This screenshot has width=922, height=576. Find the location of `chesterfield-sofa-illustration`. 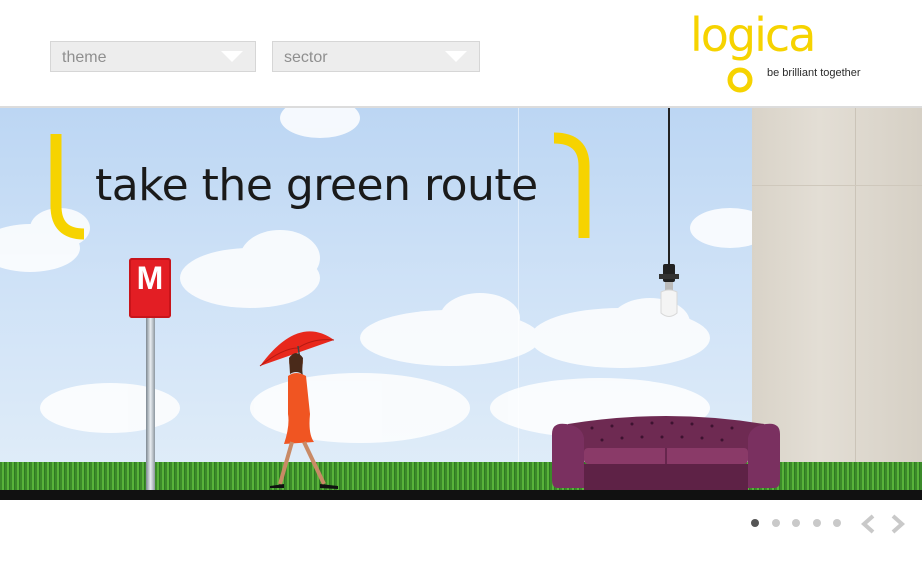

chesterfield-sofa-illustration is located at coordinates (666, 453).